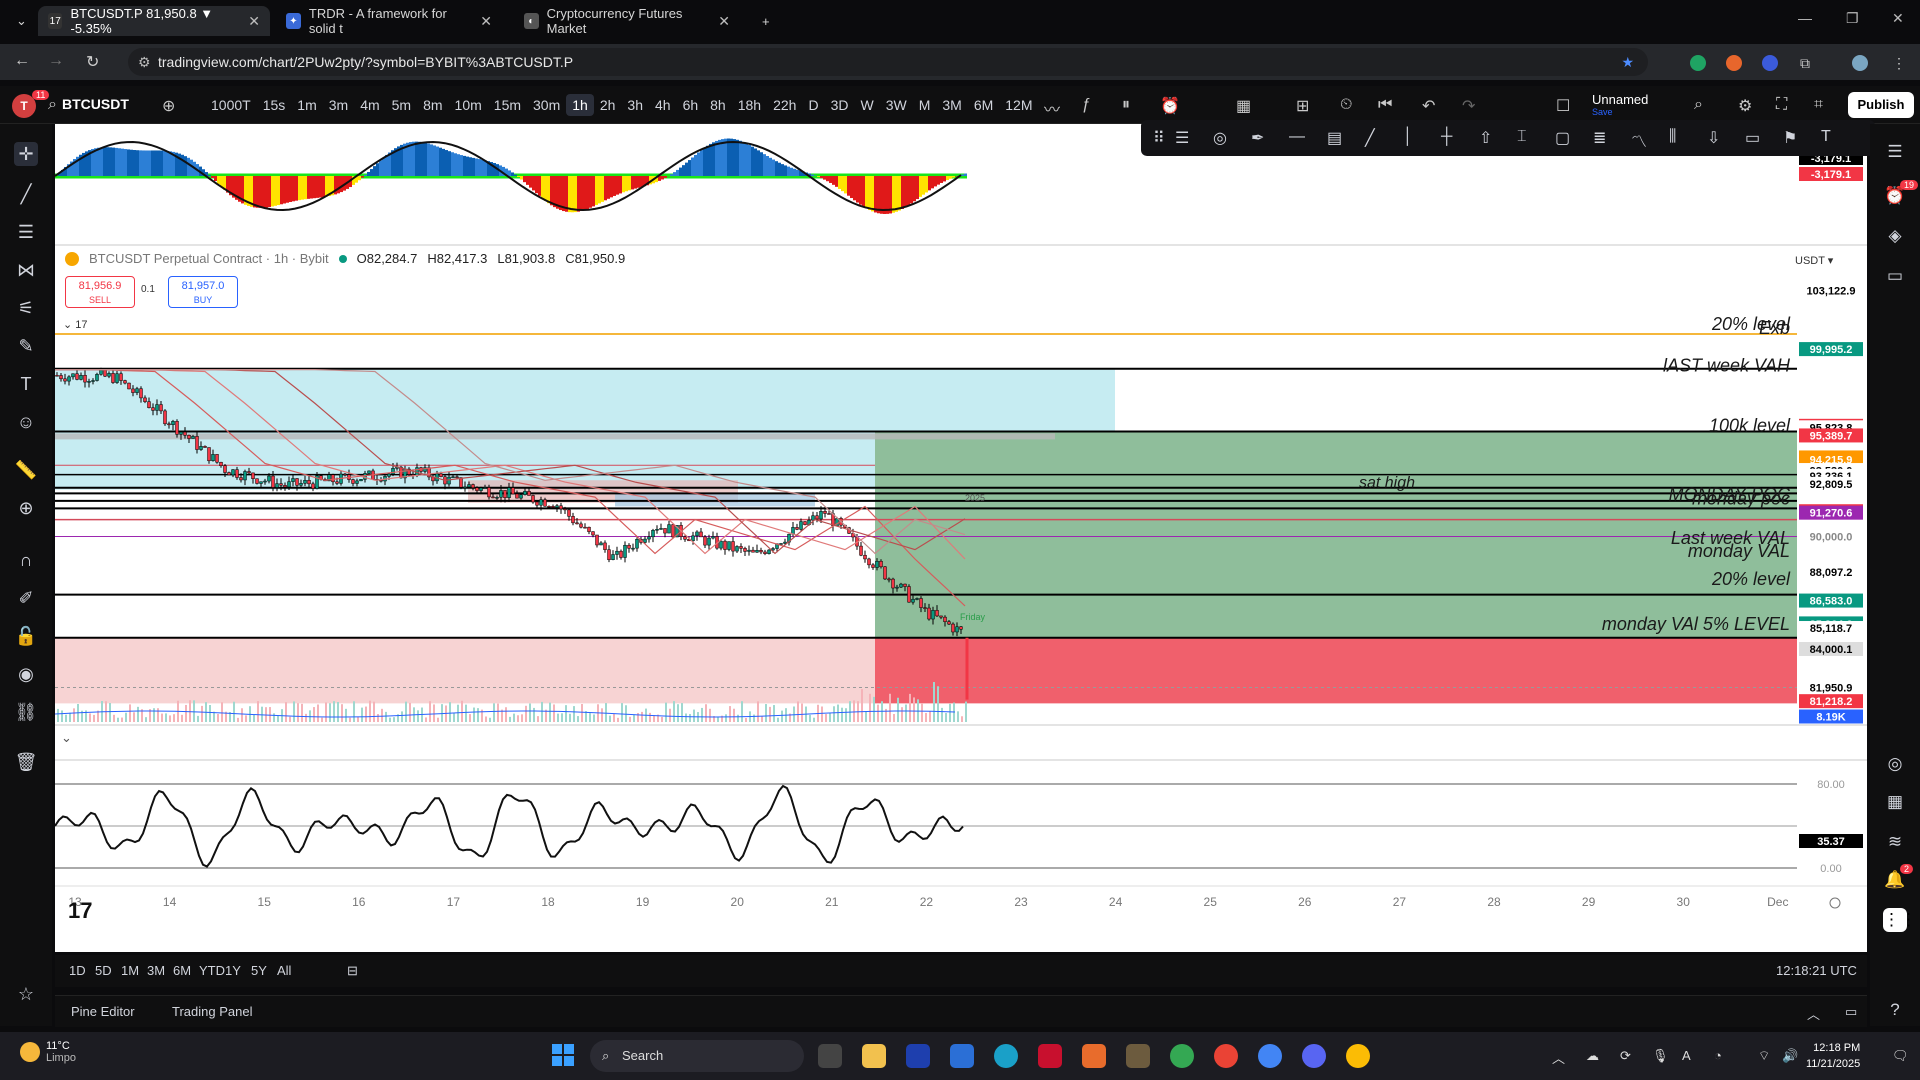 Image resolution: width=1920 pixels, height=1080 pixels. What do you see at coordinates (1835, 903) in the screenshot?
I see `axis-settings-icon` at bounding box center [1835, 903].